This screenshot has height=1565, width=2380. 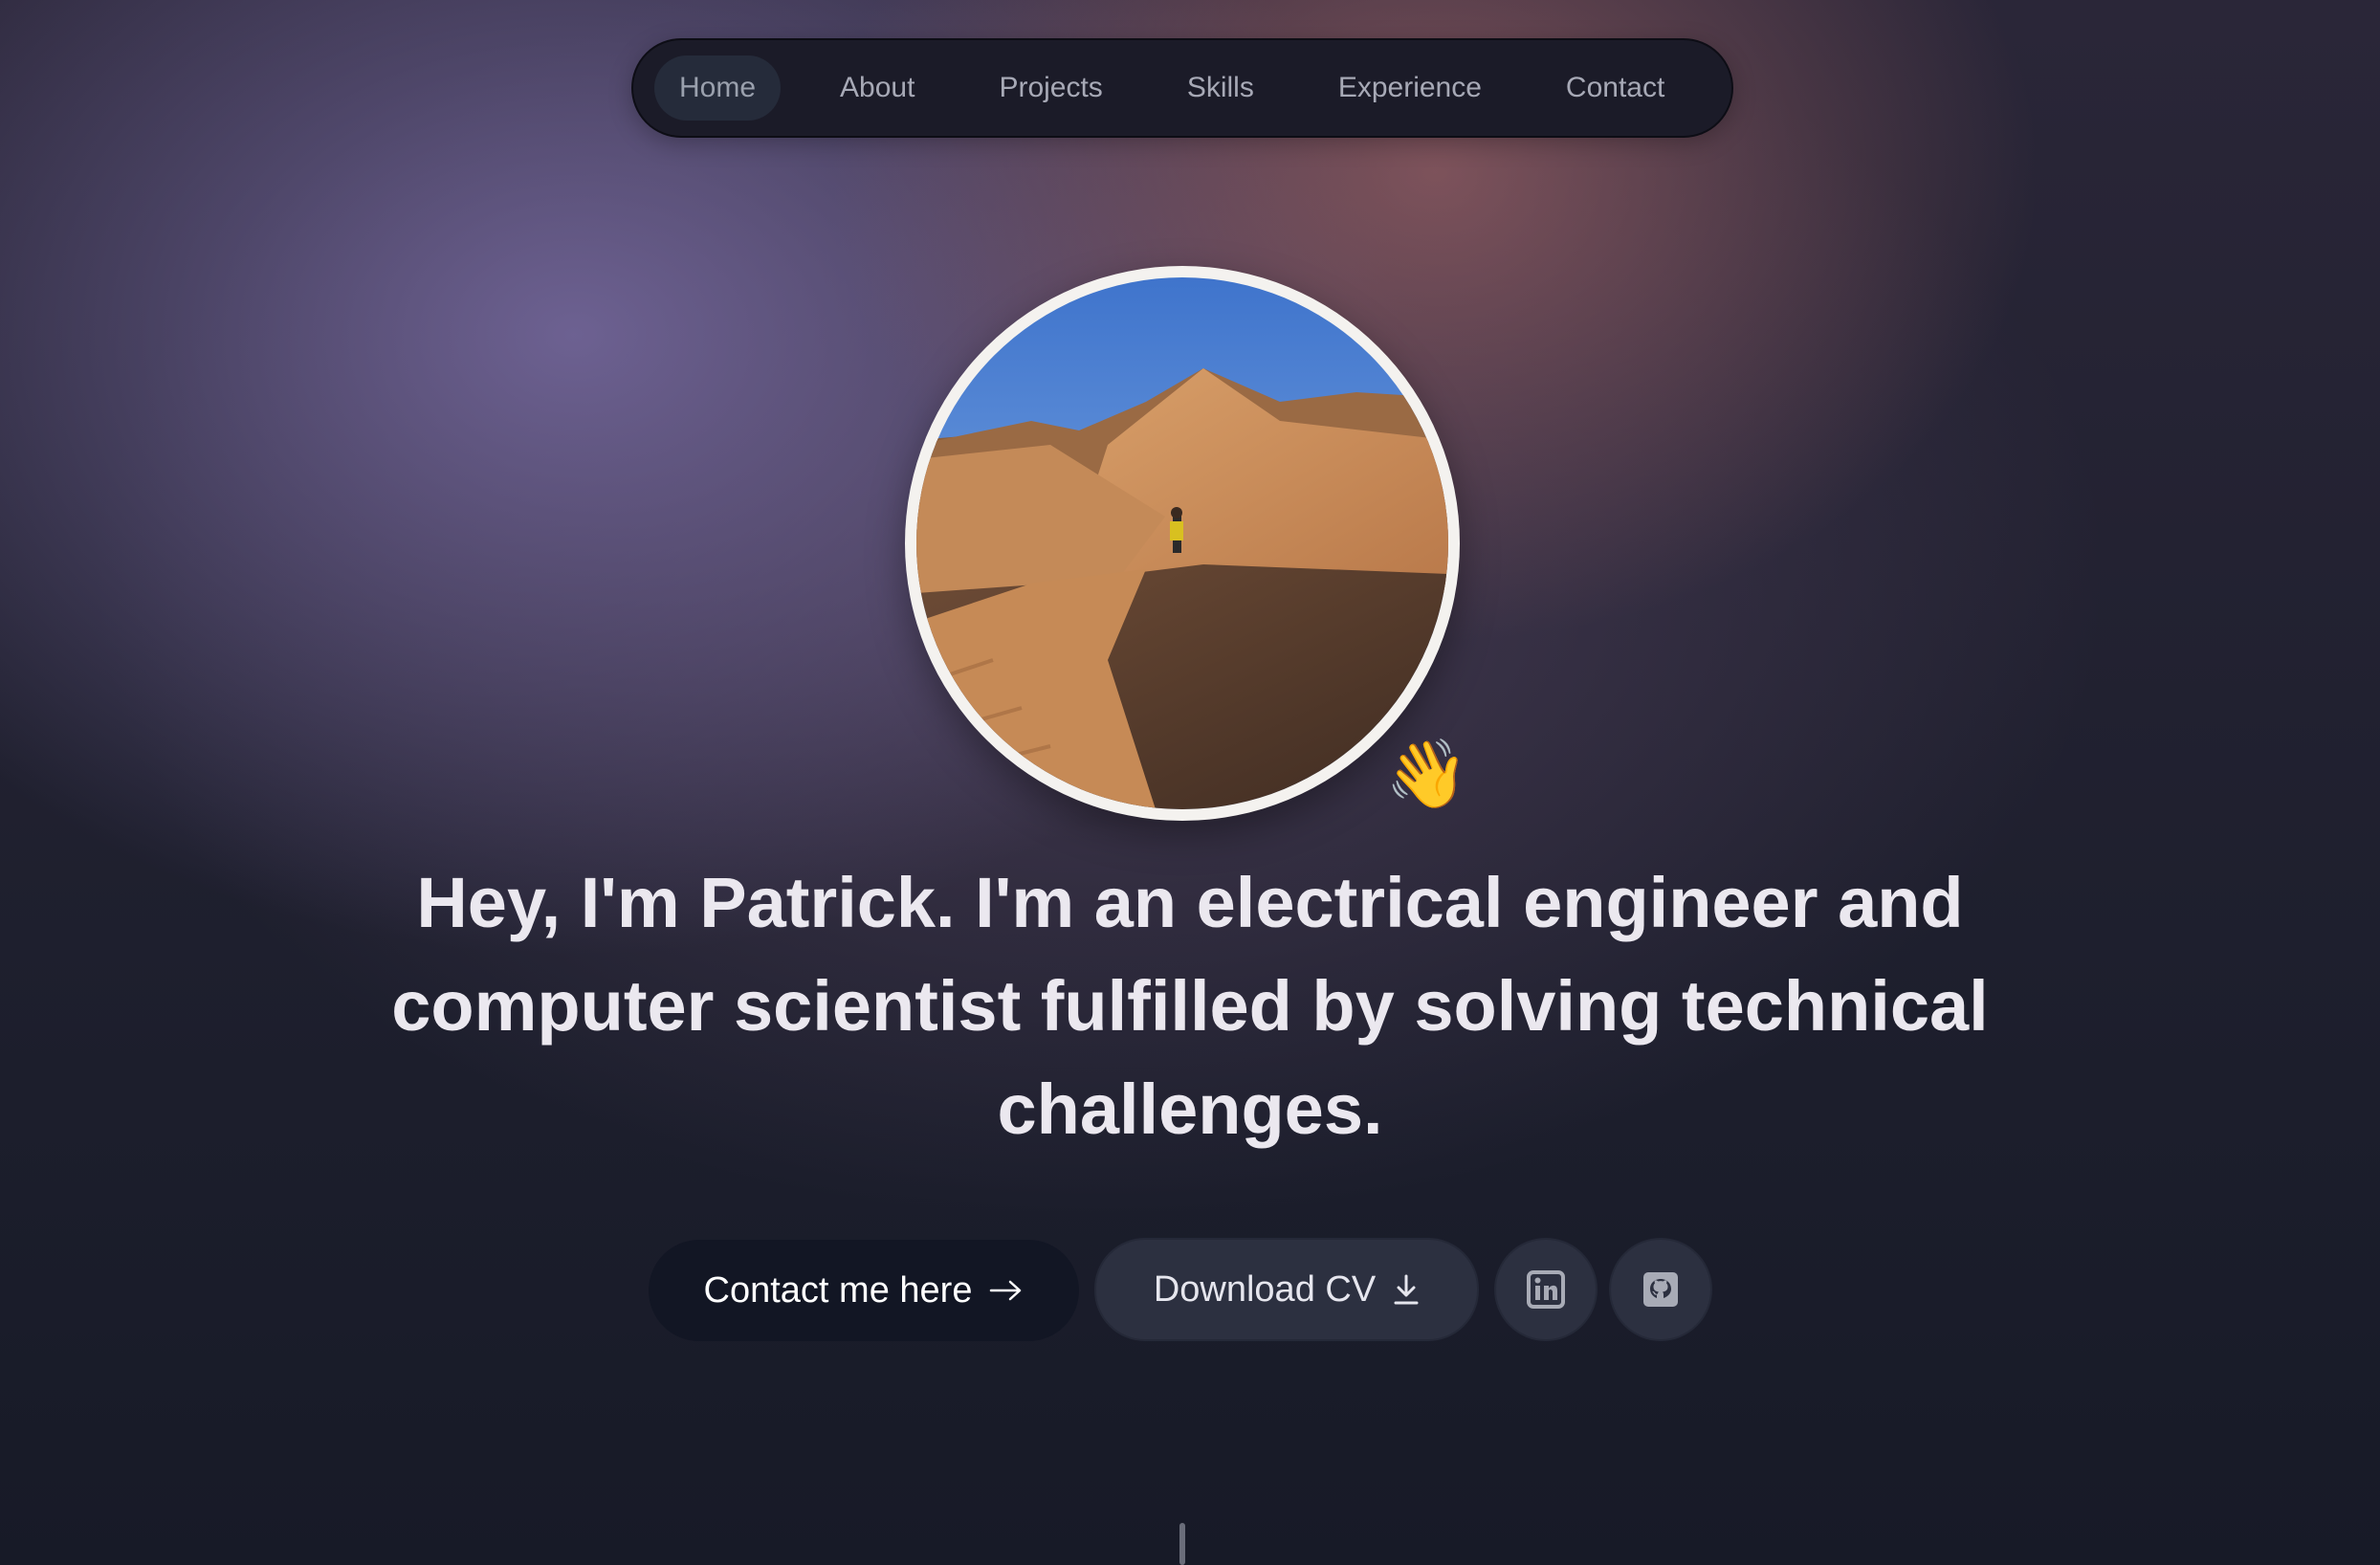 I want to click on headline-text: and, so click(x=1891, y=902).